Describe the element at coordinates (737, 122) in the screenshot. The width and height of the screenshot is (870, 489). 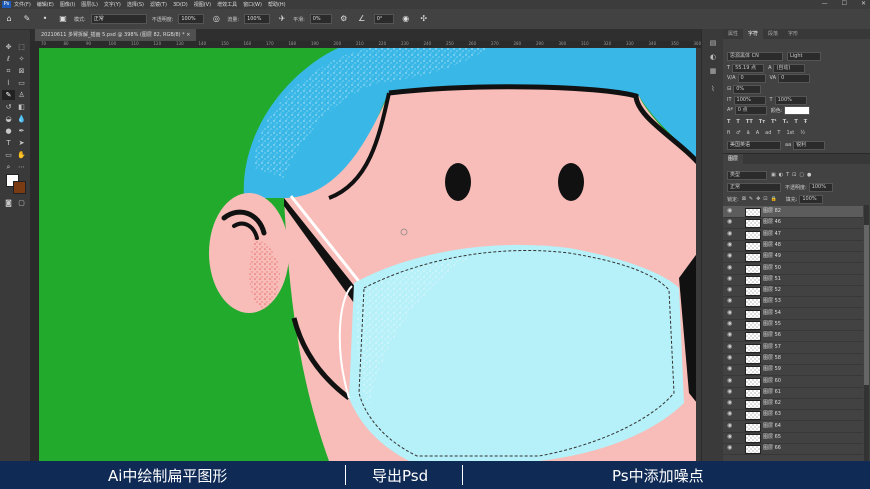
I see `faux-italic-icon: T` at that location.